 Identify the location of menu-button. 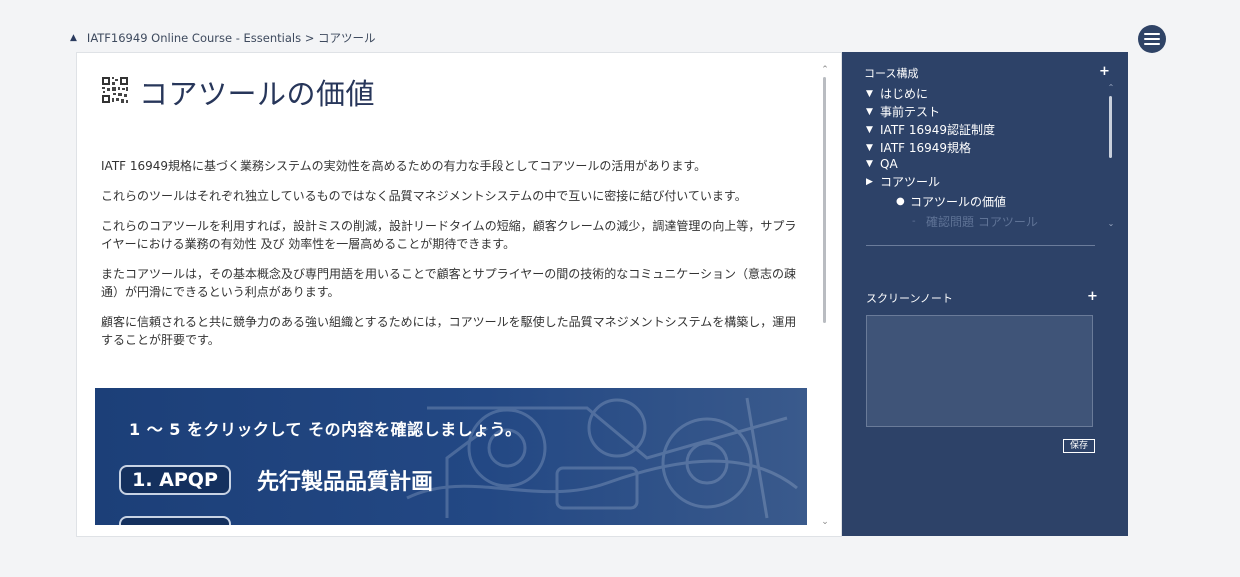
(1152, 39).